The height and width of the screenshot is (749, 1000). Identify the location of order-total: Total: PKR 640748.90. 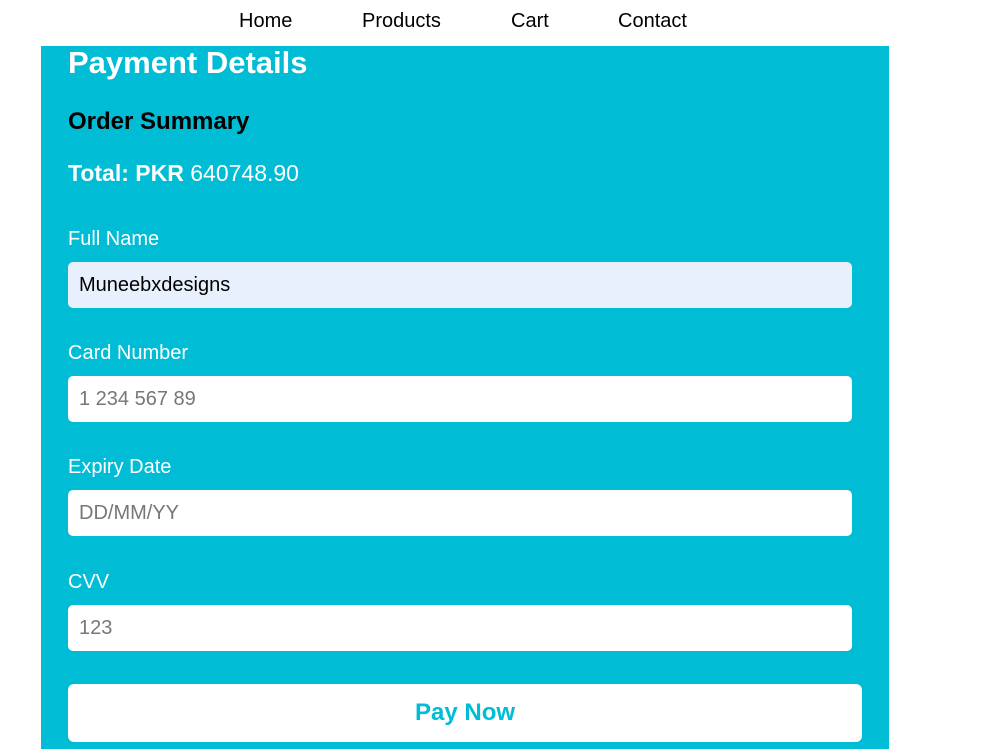
(183, 173).